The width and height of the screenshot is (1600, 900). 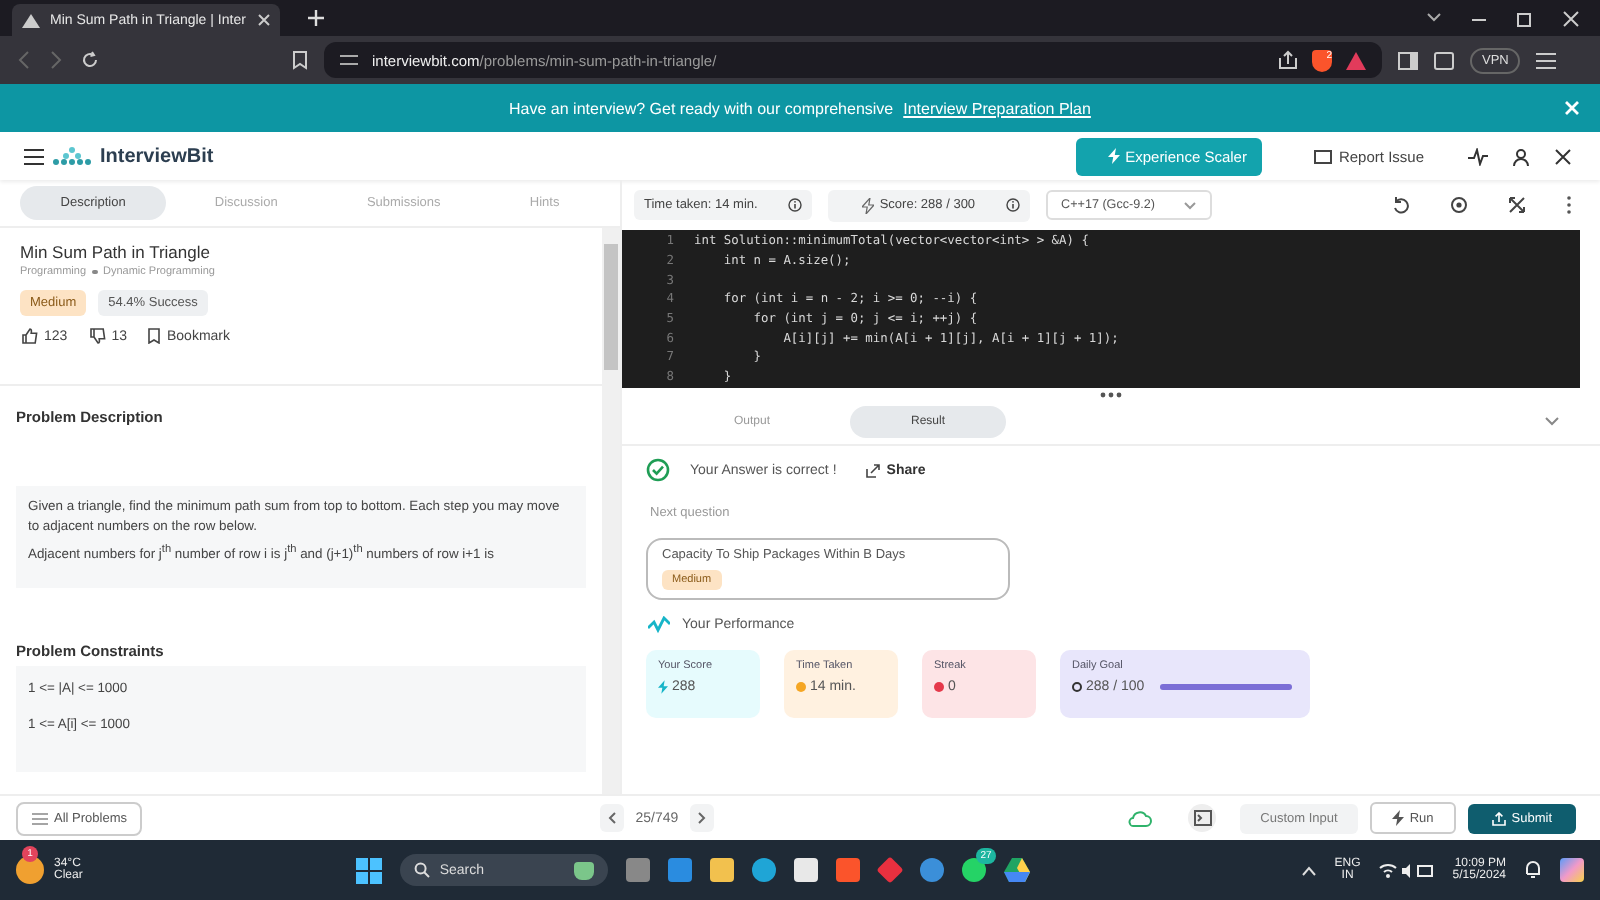 What do you see at coordinates (801, 687) in the screenshot?
I see `clock-icon` at bounding box center [801, 687].